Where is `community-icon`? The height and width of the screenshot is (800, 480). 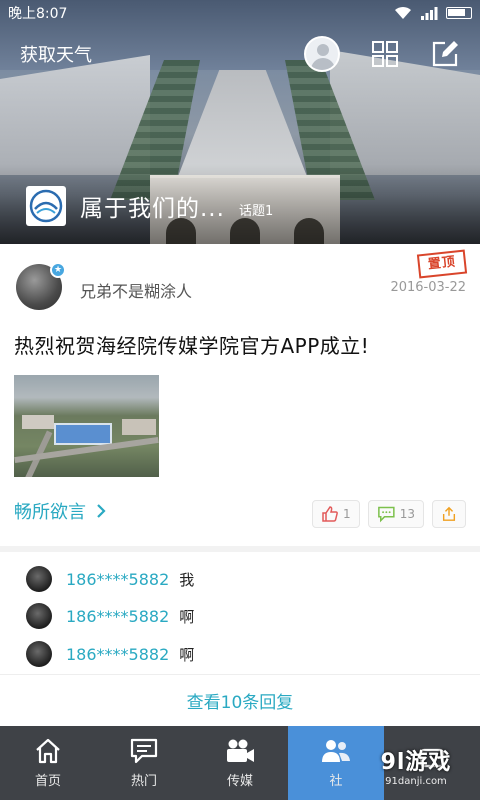
community-icon is located at coordinates (336, 750).